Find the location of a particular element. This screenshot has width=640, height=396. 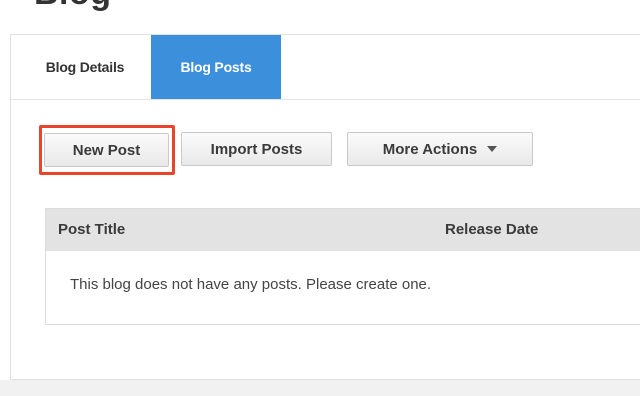

page-title: Blog is located at coordinates (73, 5).